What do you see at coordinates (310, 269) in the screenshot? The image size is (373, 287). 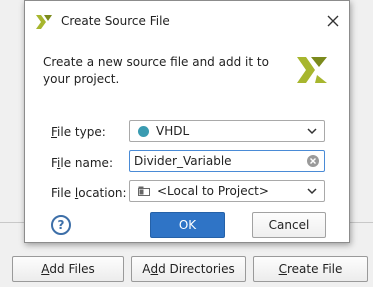 I see `create-file-button: Create File` at bounding box center [310, 269].